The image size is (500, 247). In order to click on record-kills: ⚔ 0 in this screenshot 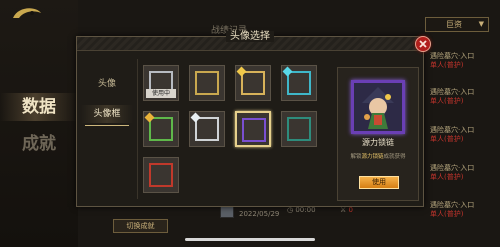, I will do `click(346, 210)`.